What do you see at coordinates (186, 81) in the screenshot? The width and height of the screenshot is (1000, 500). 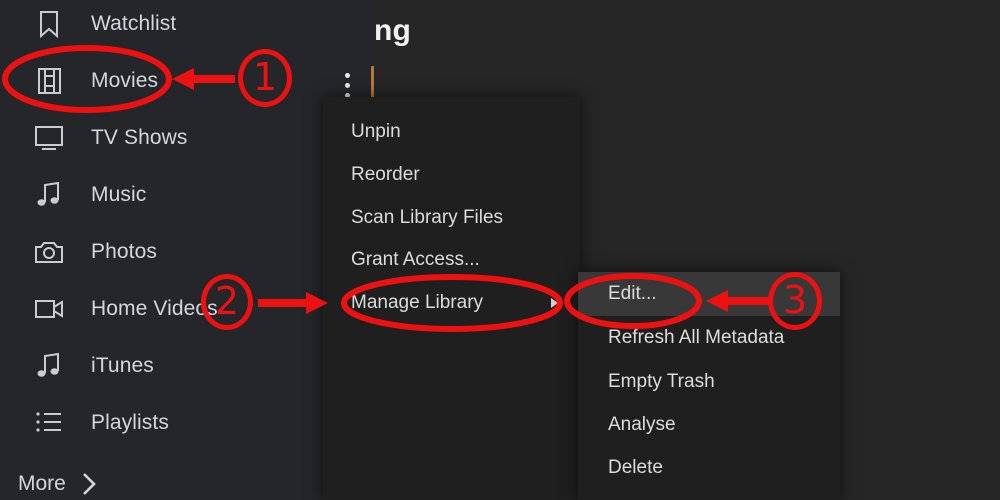 I see `sidebar-item-movies: Movies` at bounding box center [186, 81].